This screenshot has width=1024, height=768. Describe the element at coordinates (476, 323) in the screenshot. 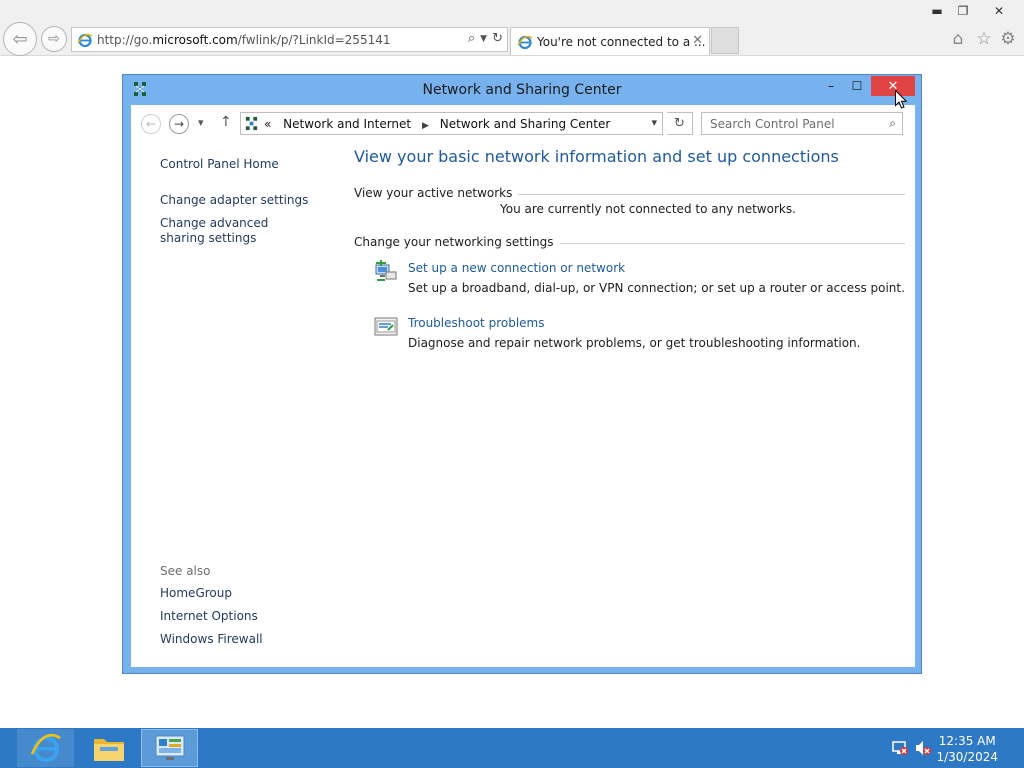

I see `troubleshoot-problems-link: Troubleshoot problems` at that location.